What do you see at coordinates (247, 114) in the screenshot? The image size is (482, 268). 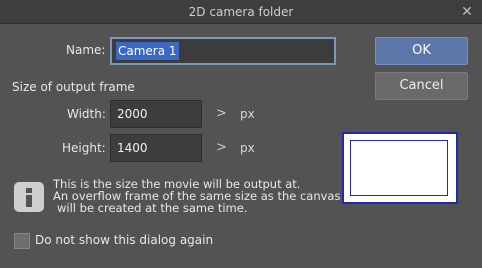 I see `width-unit: px` at bounding box center [247, 114].